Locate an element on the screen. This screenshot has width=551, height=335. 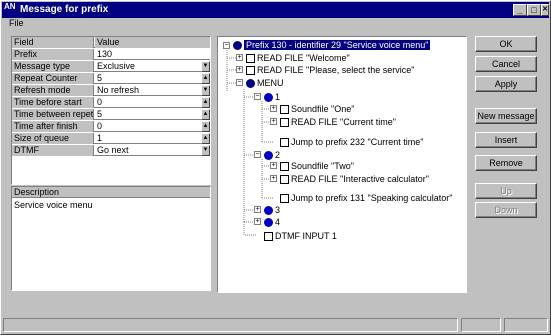
tree-node-jump: Jump to prefix 232 "Current time" is located at coordinates (352, 142).